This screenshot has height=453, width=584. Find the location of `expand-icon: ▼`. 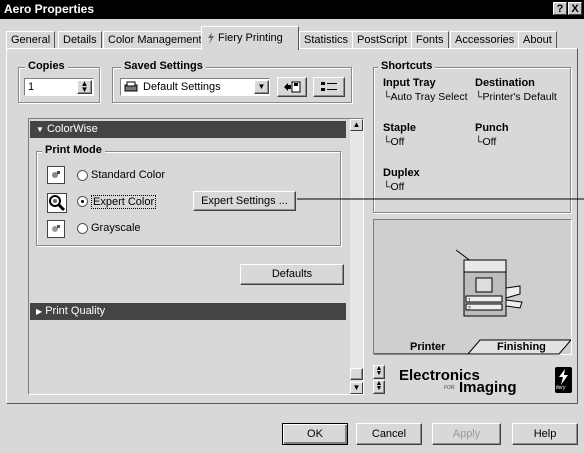

expand-icon: ▼ is located at coordinates (40, 129).